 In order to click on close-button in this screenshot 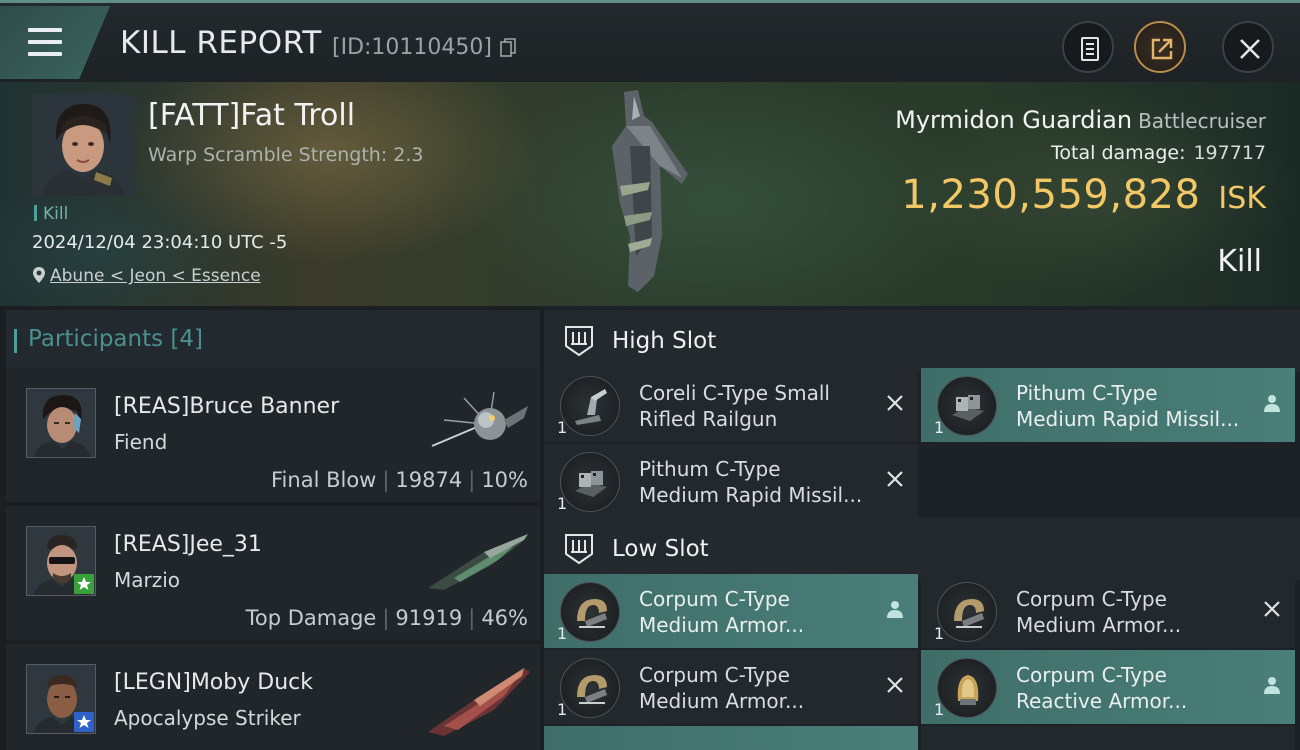, I will do `click(1248, 47)`.